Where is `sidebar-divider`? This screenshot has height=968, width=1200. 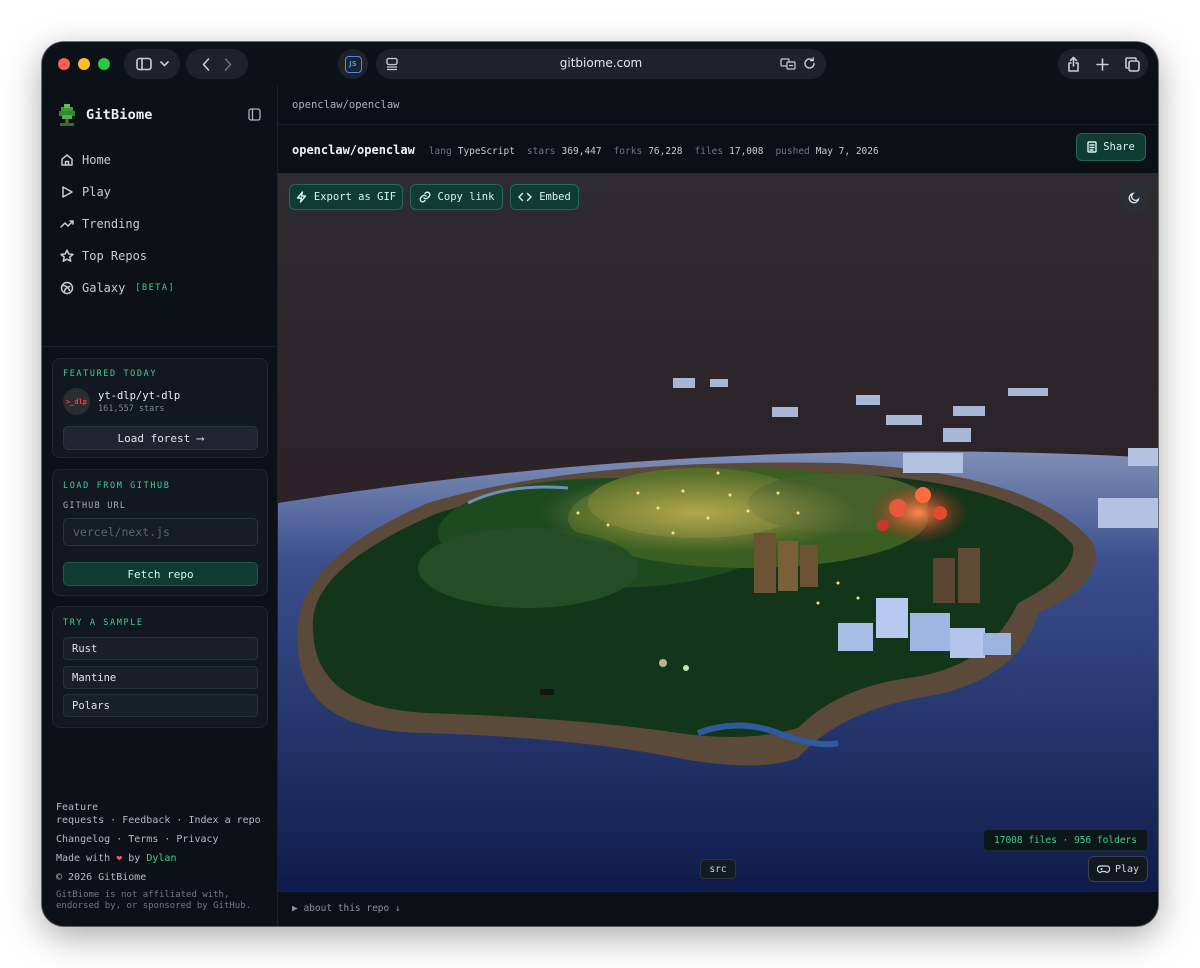
sidebar-divider is located at coordinates (160, 346).